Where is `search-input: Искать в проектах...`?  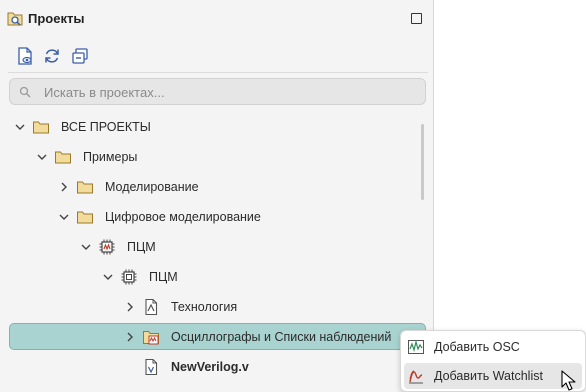 search-input: Искать в проектах... is located at coordinates (217, 91).